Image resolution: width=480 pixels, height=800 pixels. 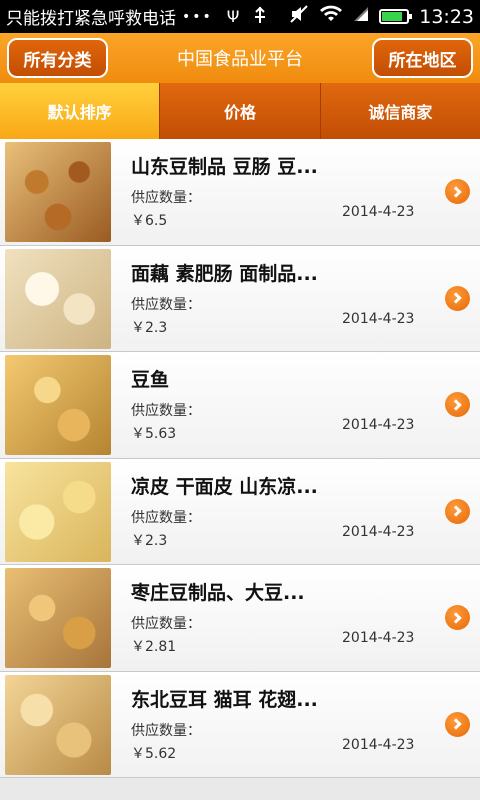 I want to click on emergency-call-text: 只能拨打紧急呼救电话, so click(x=91, y=19).